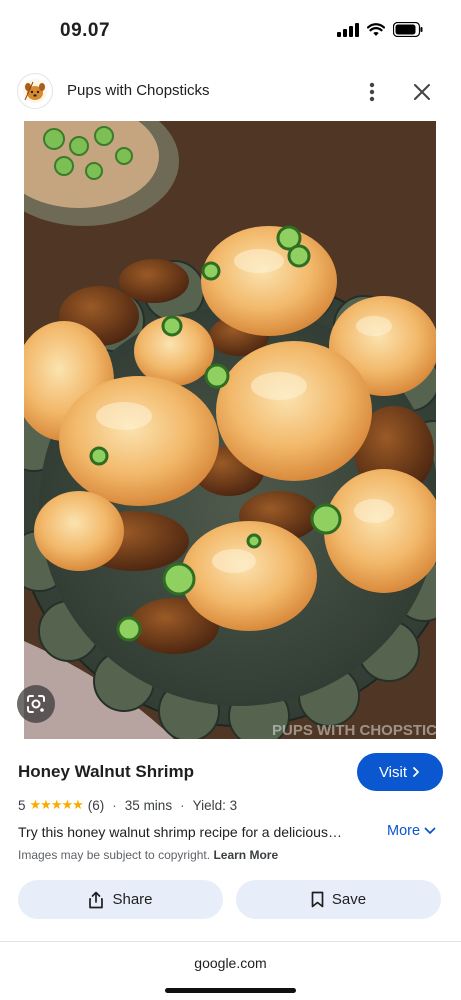 The height and width of the screenshot is (1000, 461). What do you see at coordinates (245, 855) in the screenshot?
I see `learn-more-link: Learn More` at bounding box center [245, 855].